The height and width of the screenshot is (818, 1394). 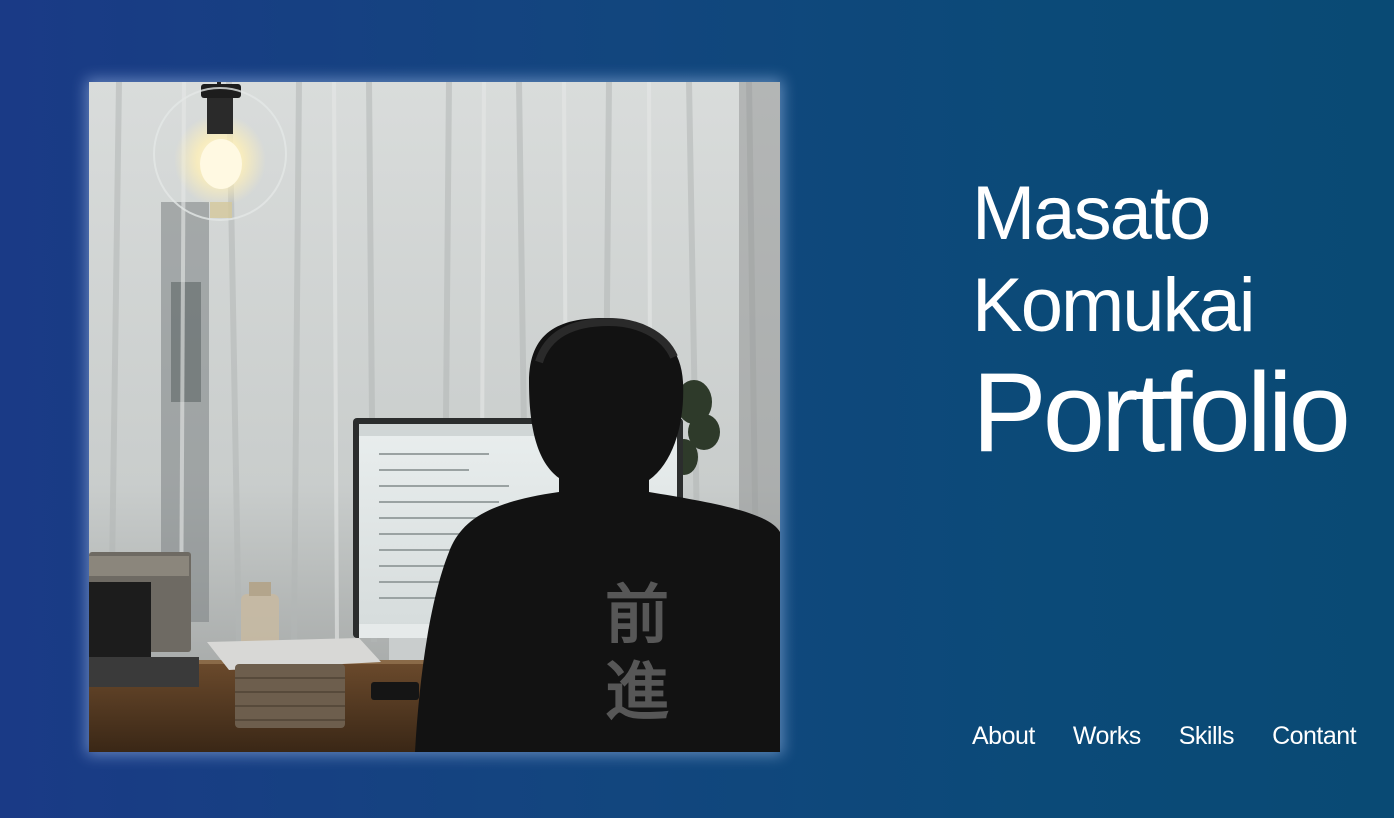 I want to click on page-title: Portfolio, so click(x=1161, y=412).